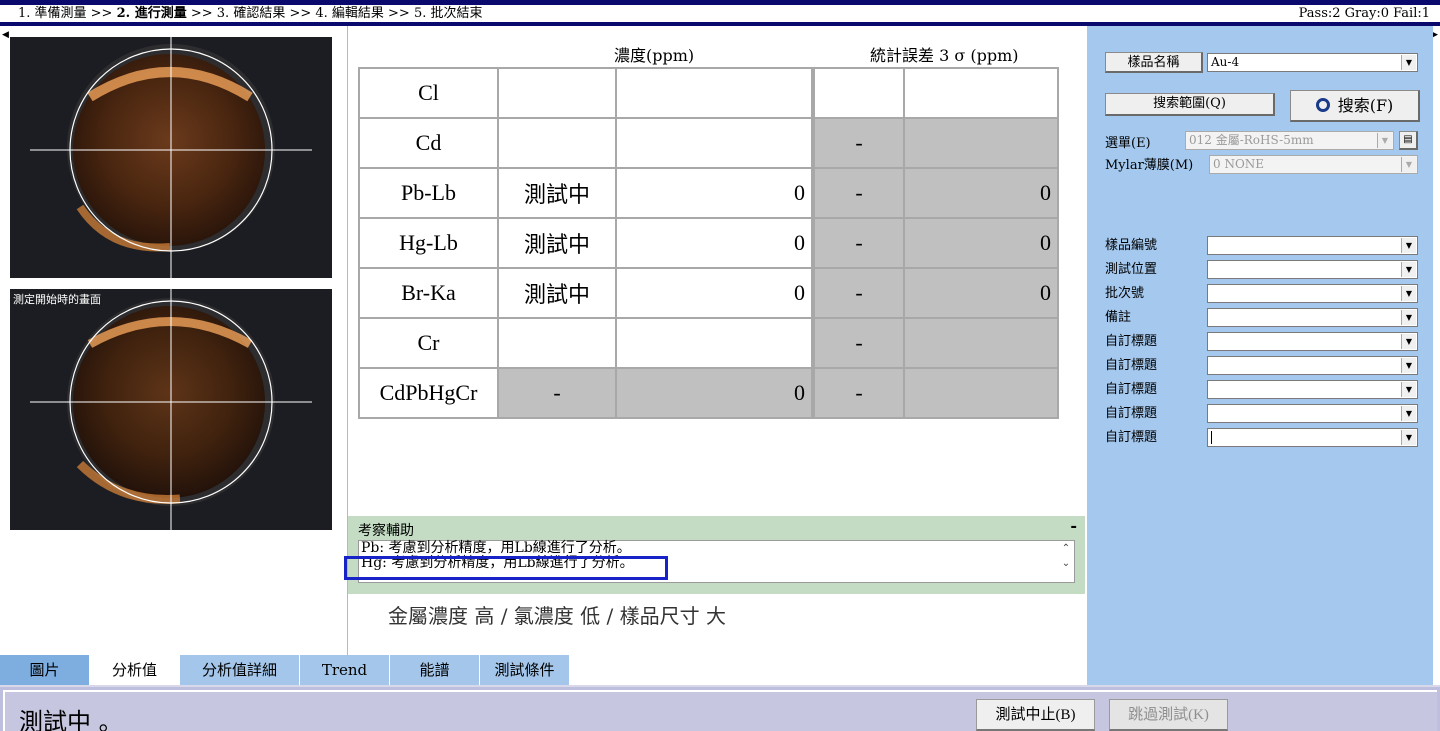 This screenshot has width=1440, height=731. I want to click on search-icon, so click(1322, 105).